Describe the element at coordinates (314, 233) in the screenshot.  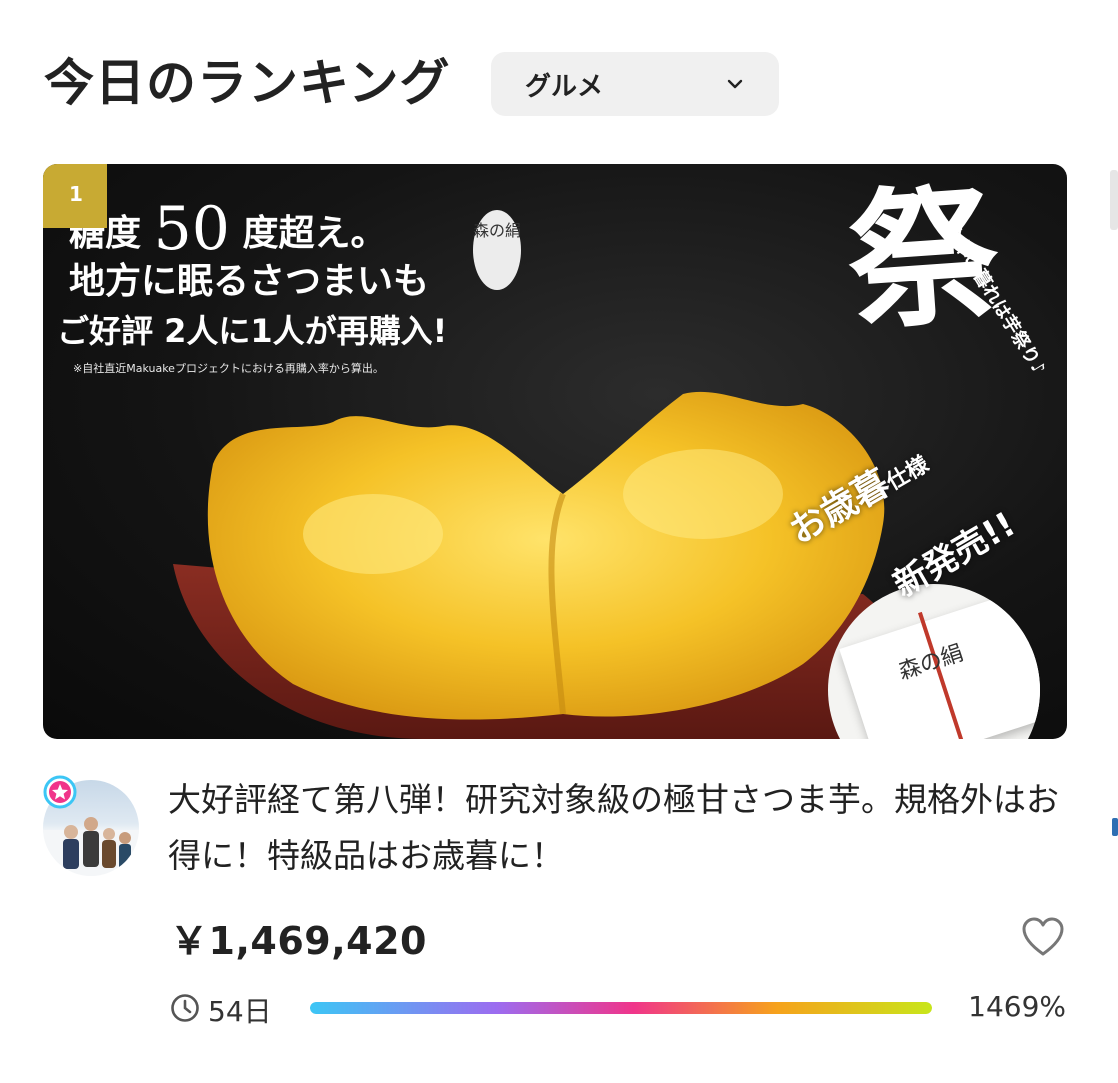
I see `hero-line1-post: 度超え。` at that location.